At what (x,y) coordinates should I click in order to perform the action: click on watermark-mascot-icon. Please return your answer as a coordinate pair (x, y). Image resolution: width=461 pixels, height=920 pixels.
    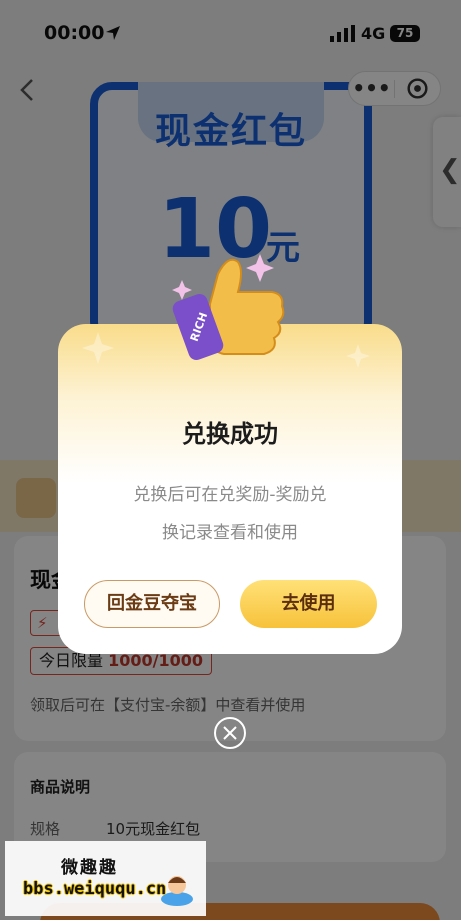
    Looking at the image, I should click on (177, 891).